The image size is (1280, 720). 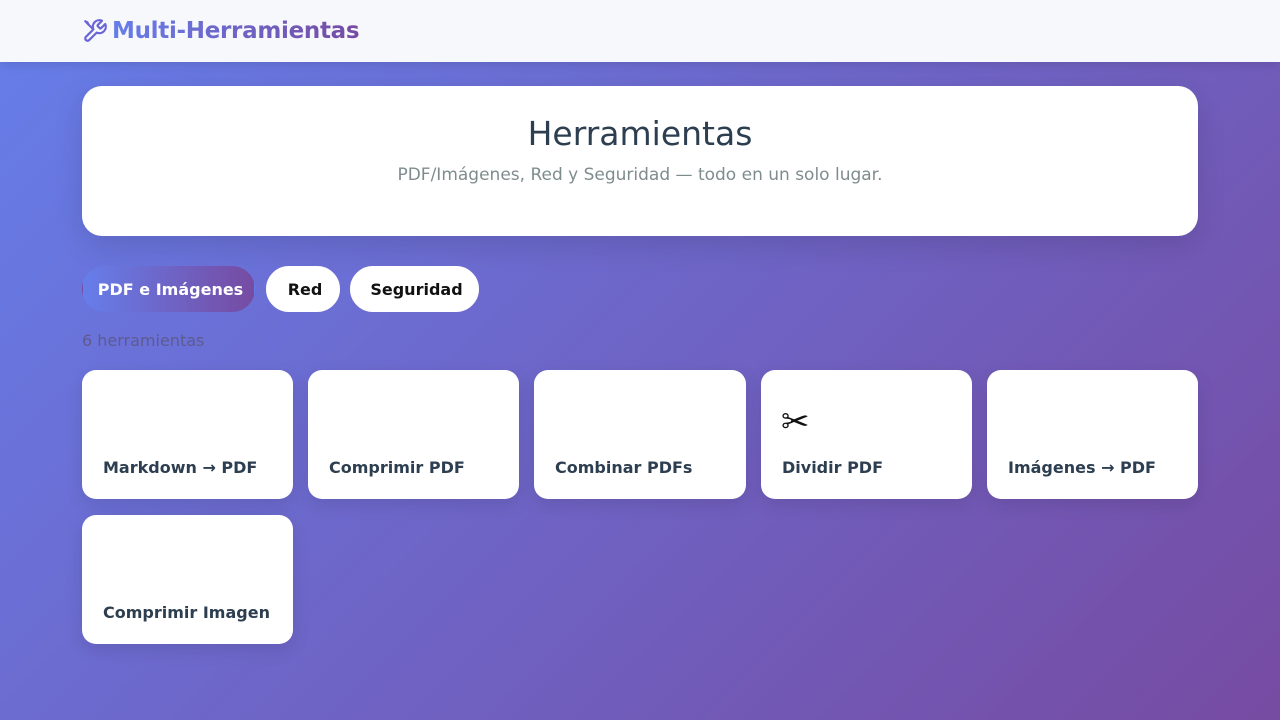 What do you see at coordinates (187, 579) in the screenshot?
I see `tool-card-comprimir-imagen: Comprimir Imagen` at bounding box center [187, 579].